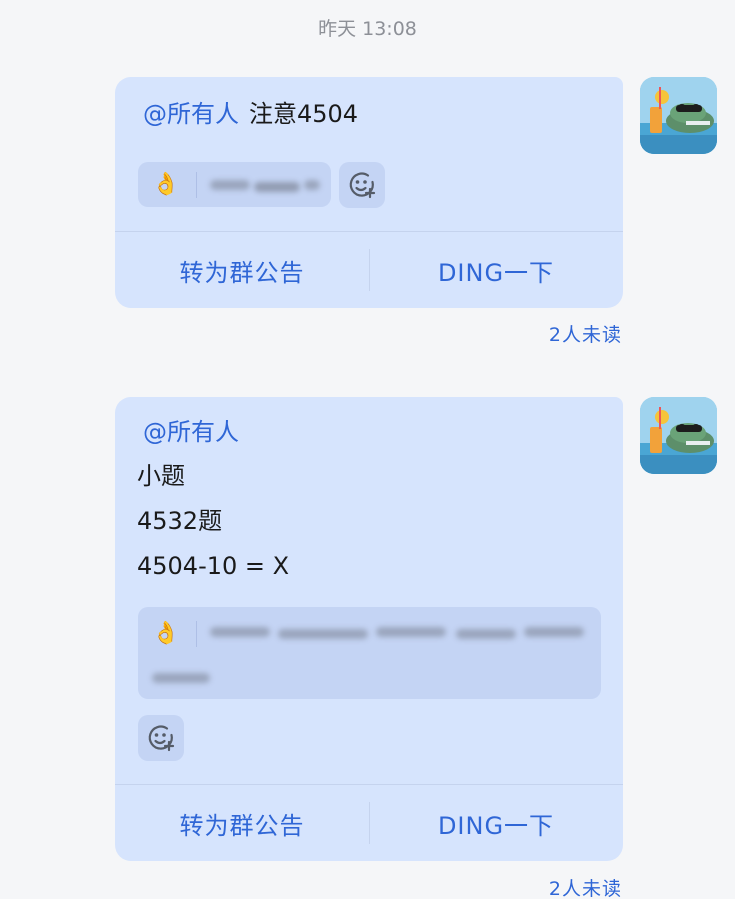 The height and width of the screenshot is (899, 735). I want to click on message-content: @所有人 注意4504, so click(250, 114).